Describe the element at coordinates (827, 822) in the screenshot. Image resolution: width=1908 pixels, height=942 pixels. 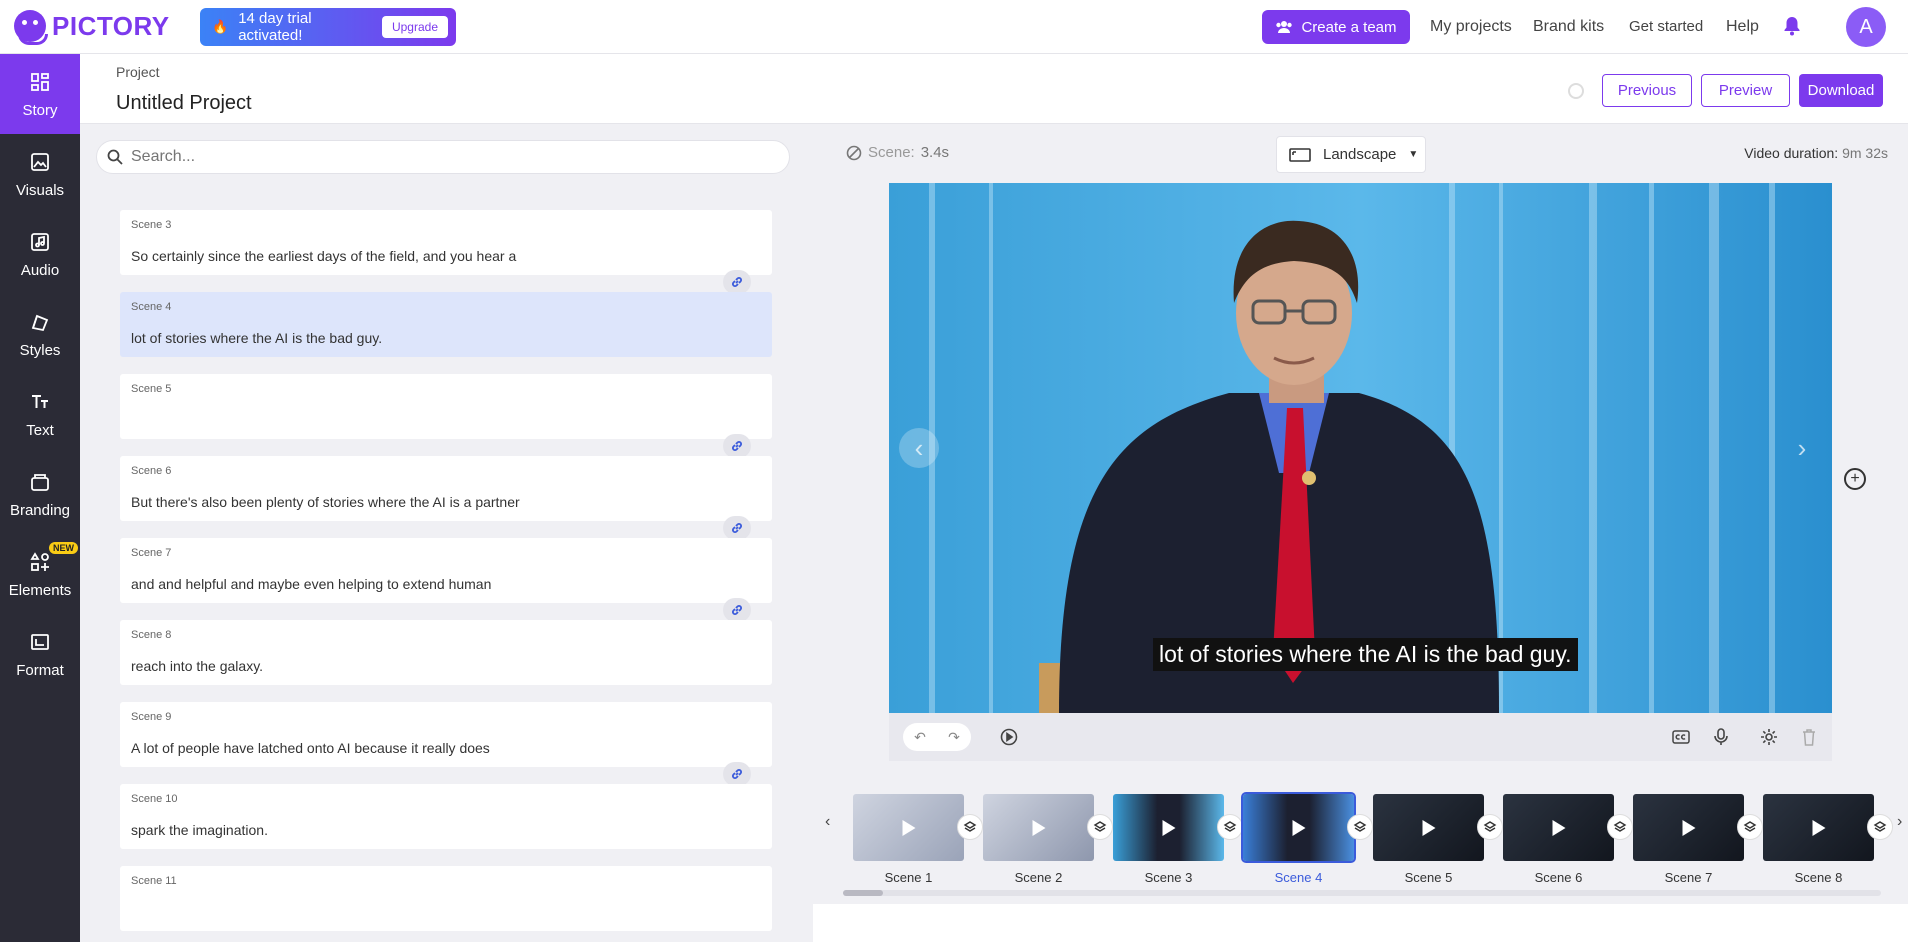
I see `timeline-prev-arrow: ‹` at that location.